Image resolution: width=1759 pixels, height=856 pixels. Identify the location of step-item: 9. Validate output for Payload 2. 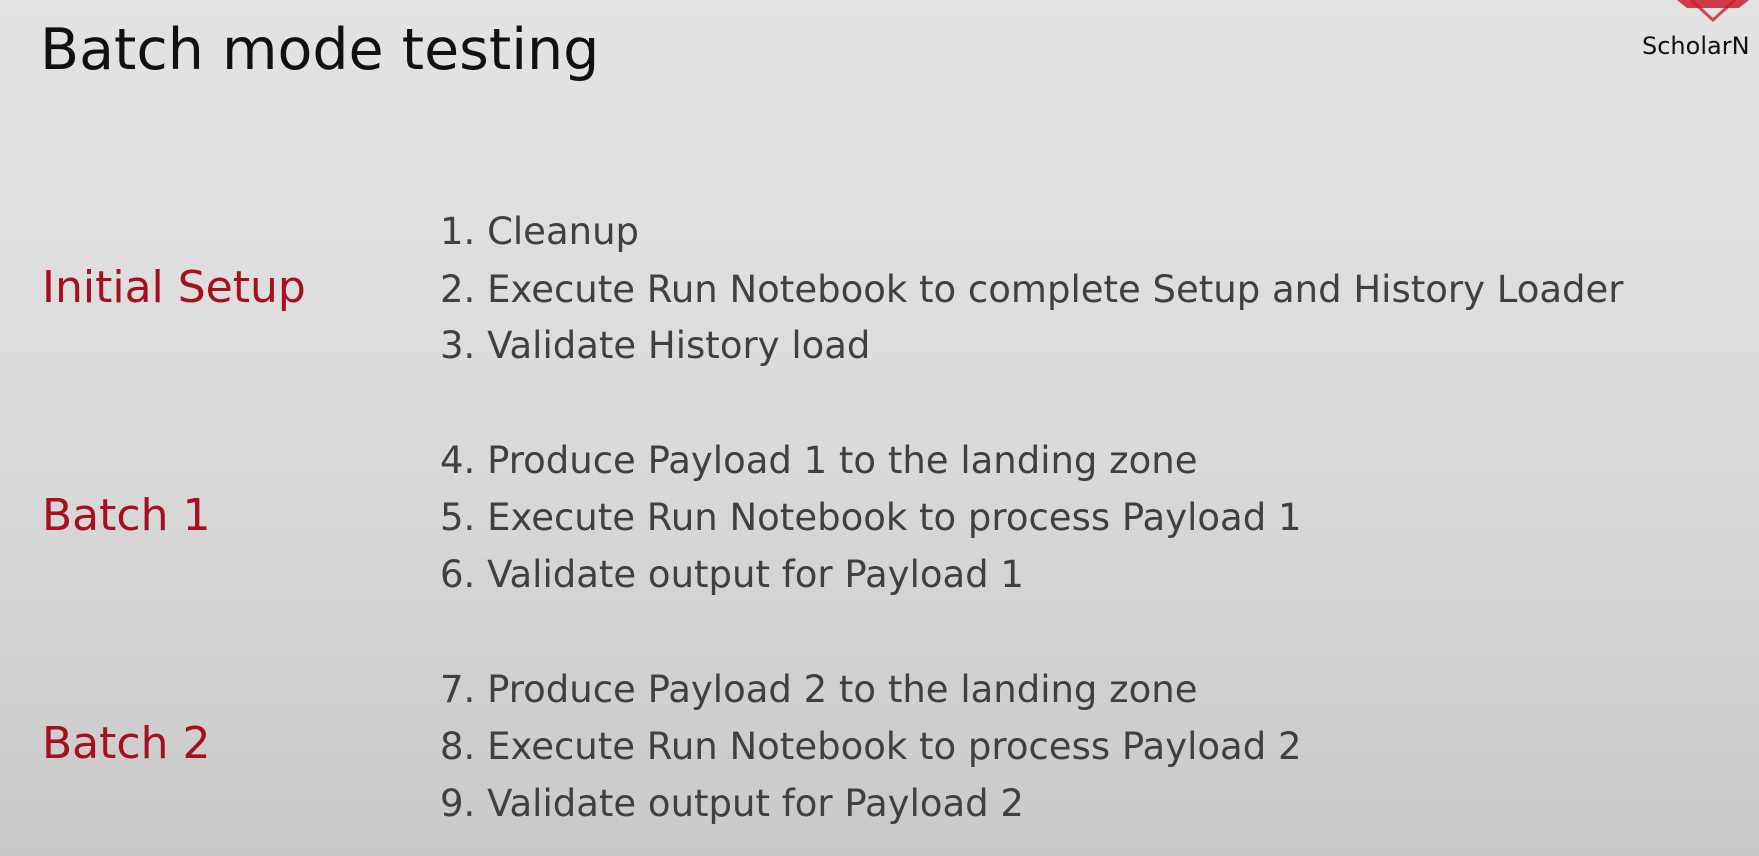
(732, 803).